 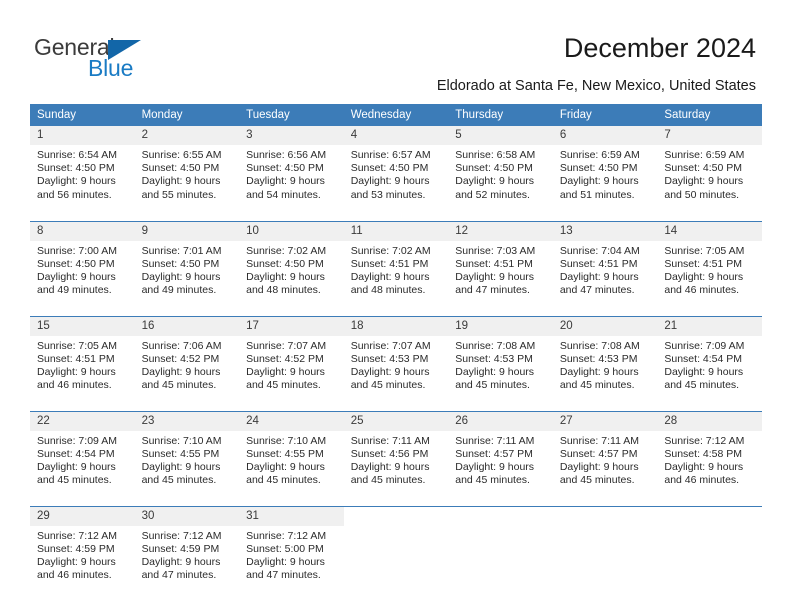 What do you see at coordinates (605, 115) in the screenshot?
I see `weekday-header-friday: Friday` at bounding box center [605, 115].